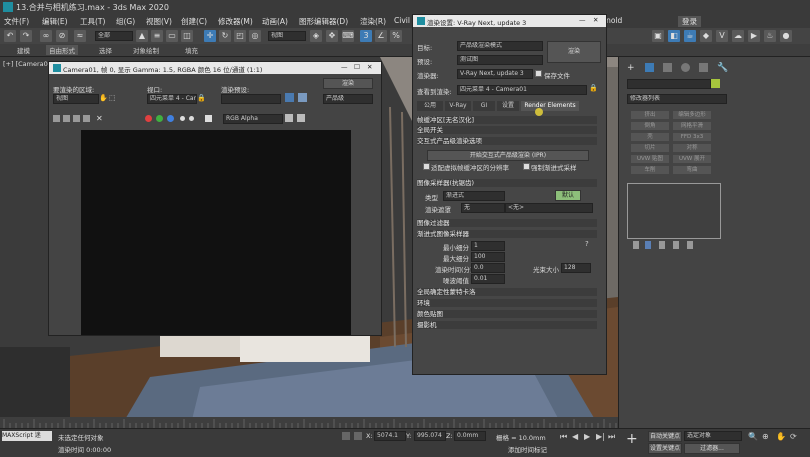  Describe the element at coordinates (148, 118) in the screenshot. I see `red-channel-icon` at that location.